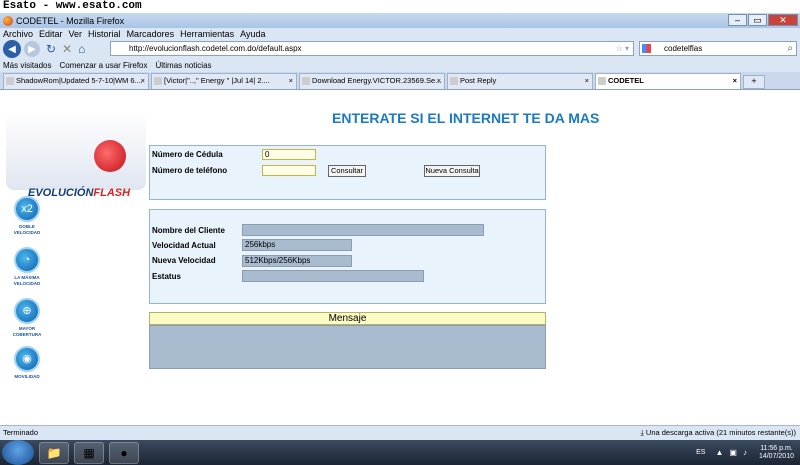 This screenshot has height=465, width=800. Describe the element at coordinates (184, 245) in the screenshot. I see `velocidad-actual-label: Velocidad Actual` at that location.